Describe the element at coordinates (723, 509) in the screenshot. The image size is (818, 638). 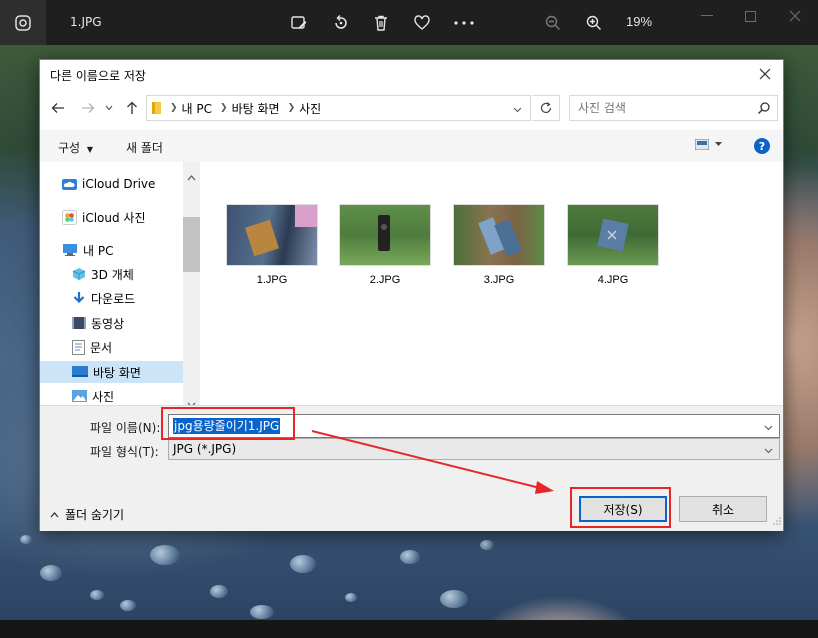
I see `cancel-button: 취소` at that location.